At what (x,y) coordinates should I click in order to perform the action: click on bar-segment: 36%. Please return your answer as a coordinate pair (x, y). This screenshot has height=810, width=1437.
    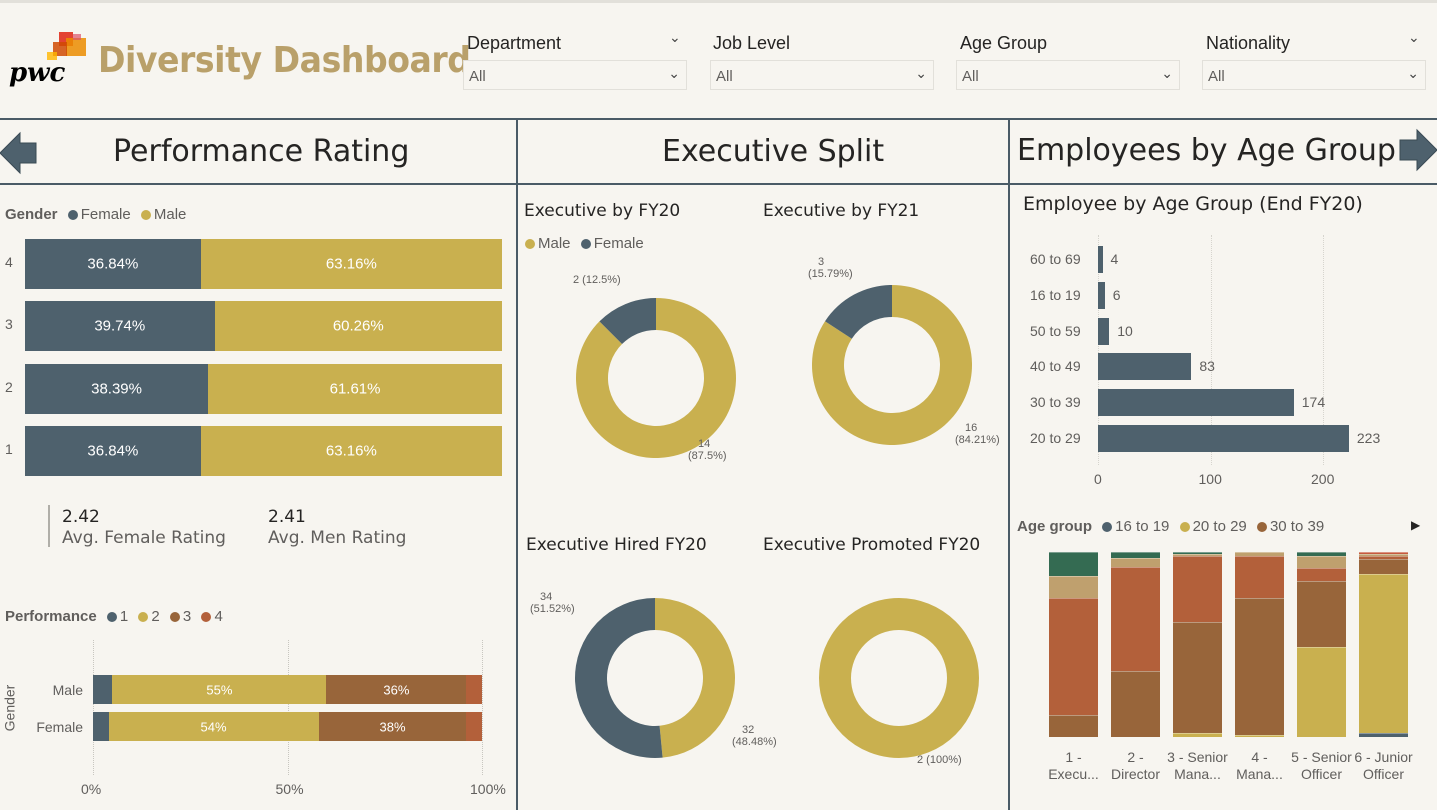
    Looking at the image, I should click on (396, 689).